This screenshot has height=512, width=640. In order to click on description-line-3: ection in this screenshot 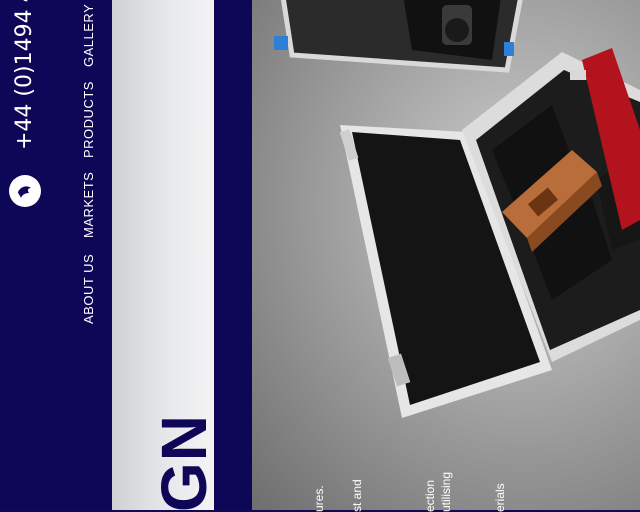, I will do `click(430, 495)`.